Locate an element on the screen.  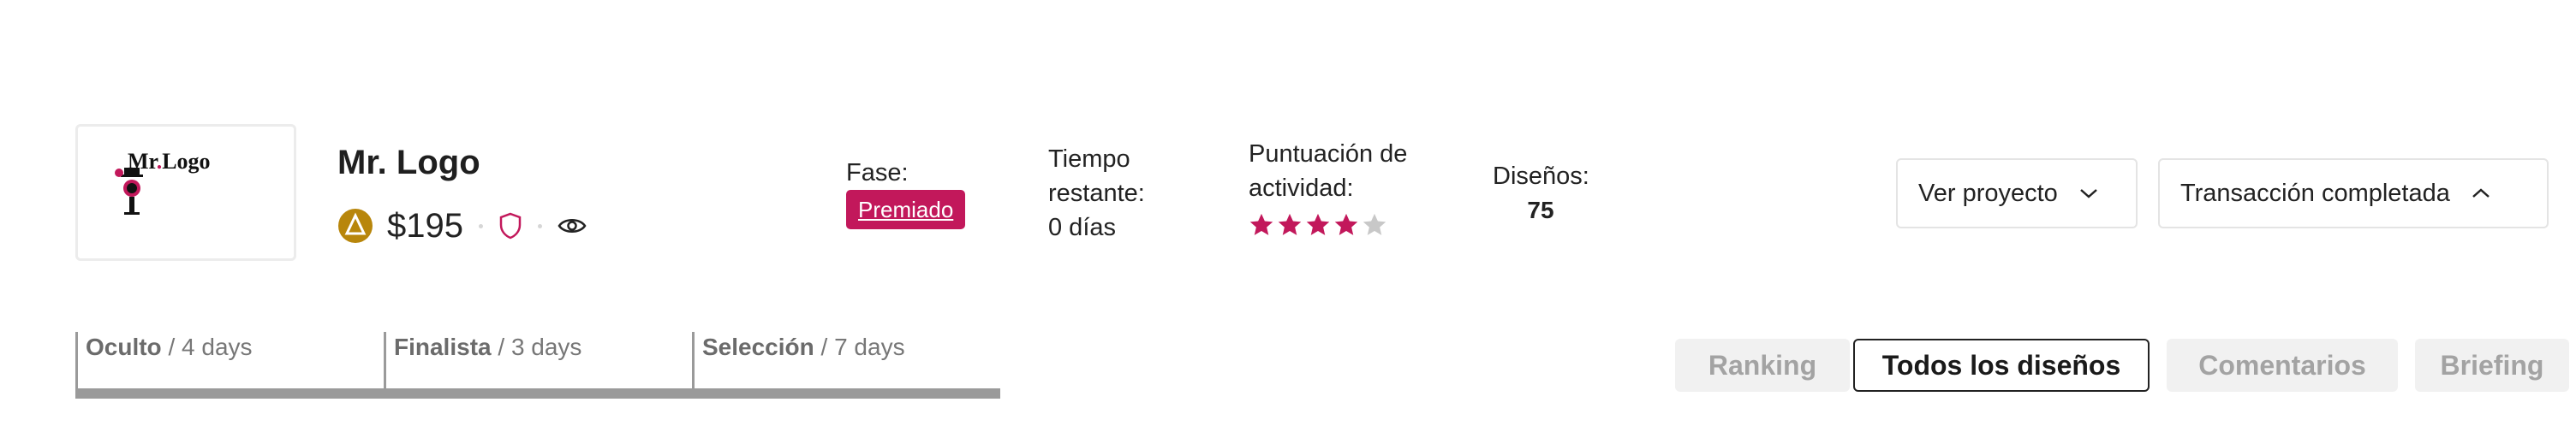
ver-proyecto-label: Ver proyecto is located at coordinates (1988, 193).